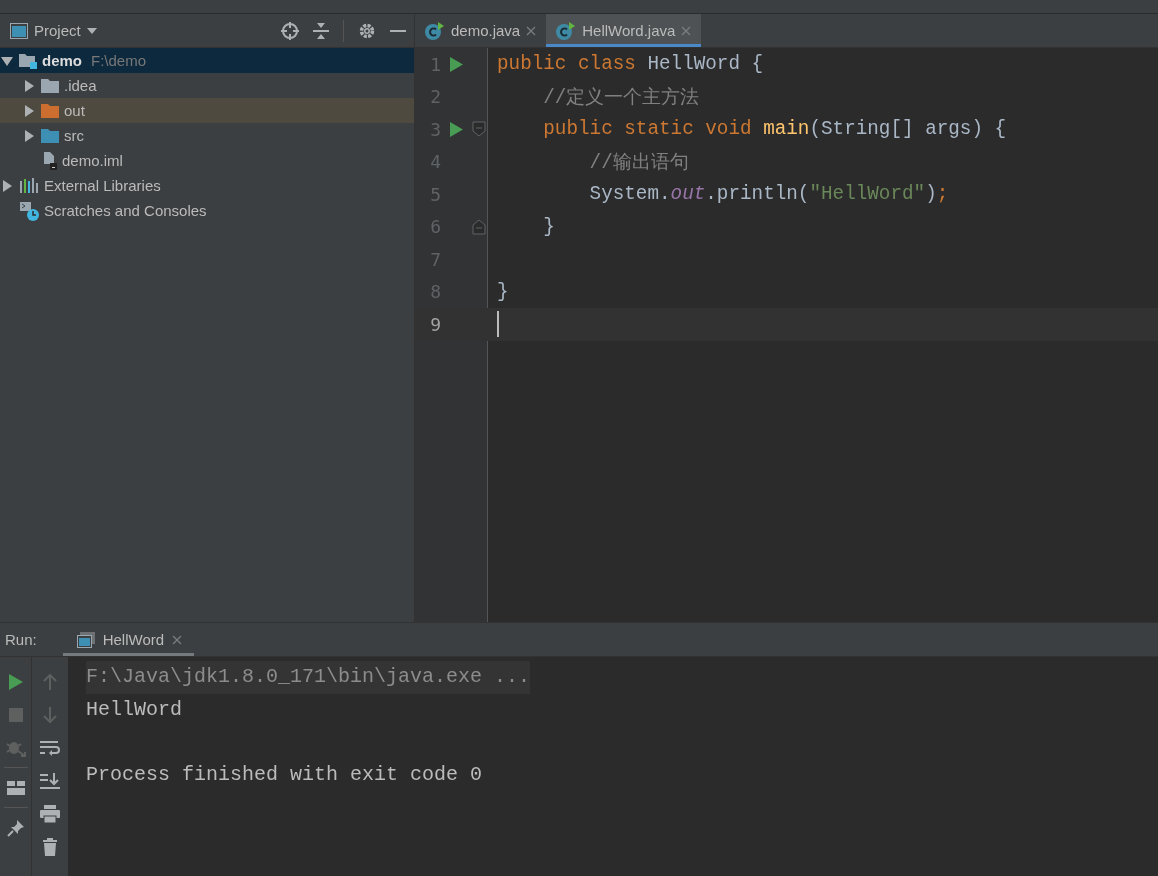  I want to click on pin-icon, so click(15, 827).